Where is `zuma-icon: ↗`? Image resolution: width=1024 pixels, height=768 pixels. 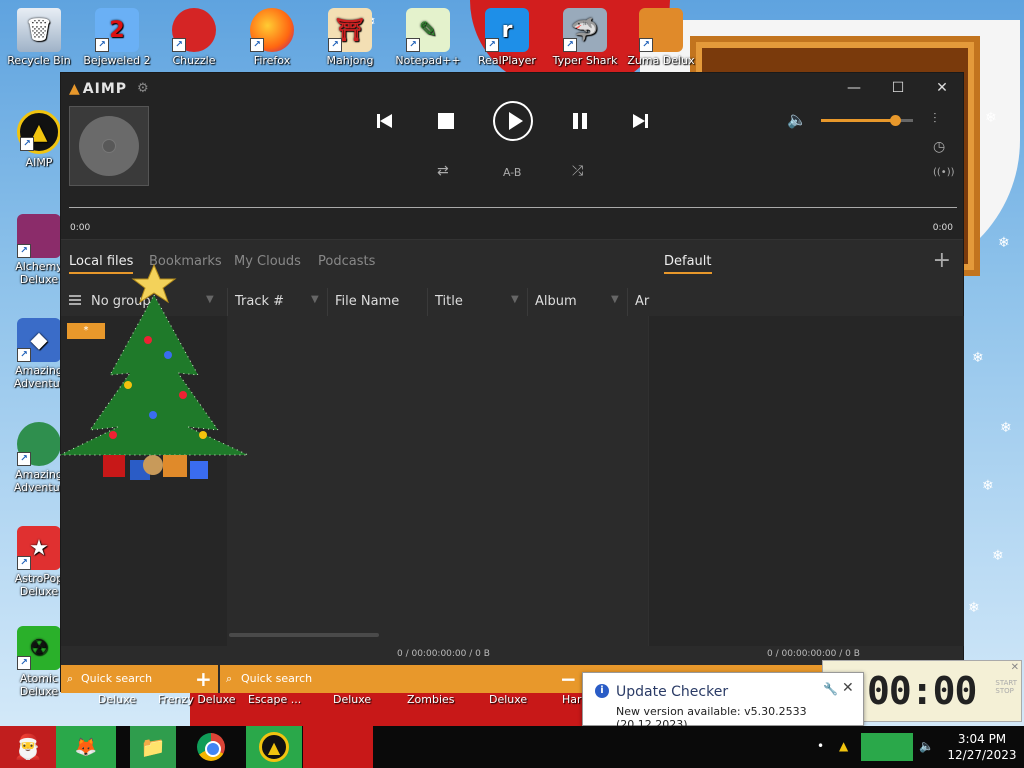 zuma-icon: ↗ is located at coordinates (661, 30).